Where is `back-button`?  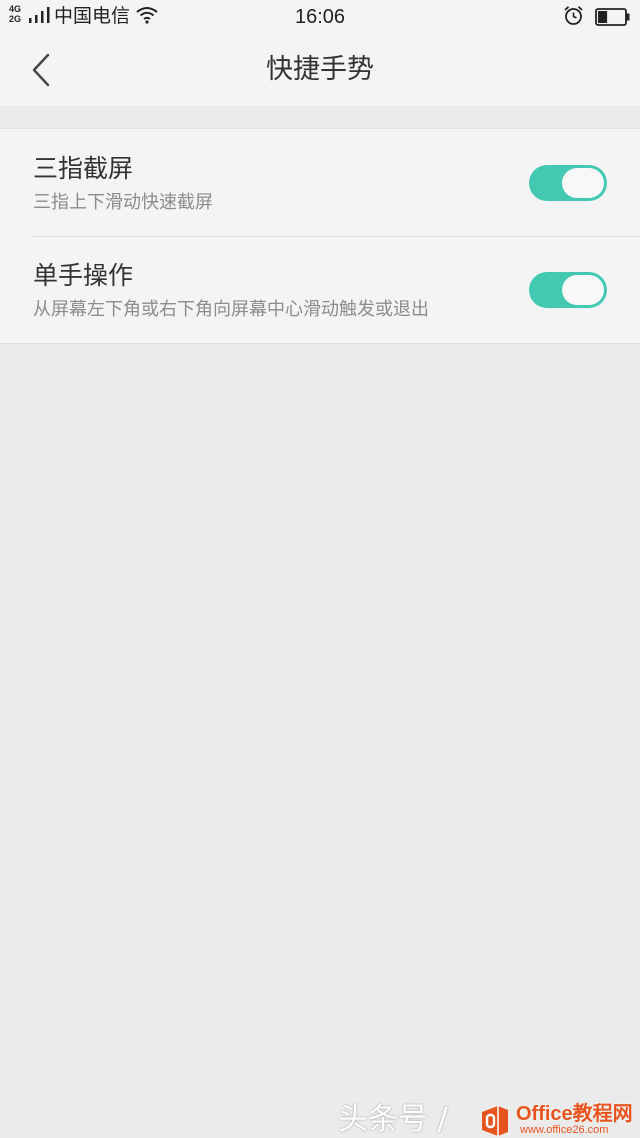 back-button is located at coordinates (41, 70).